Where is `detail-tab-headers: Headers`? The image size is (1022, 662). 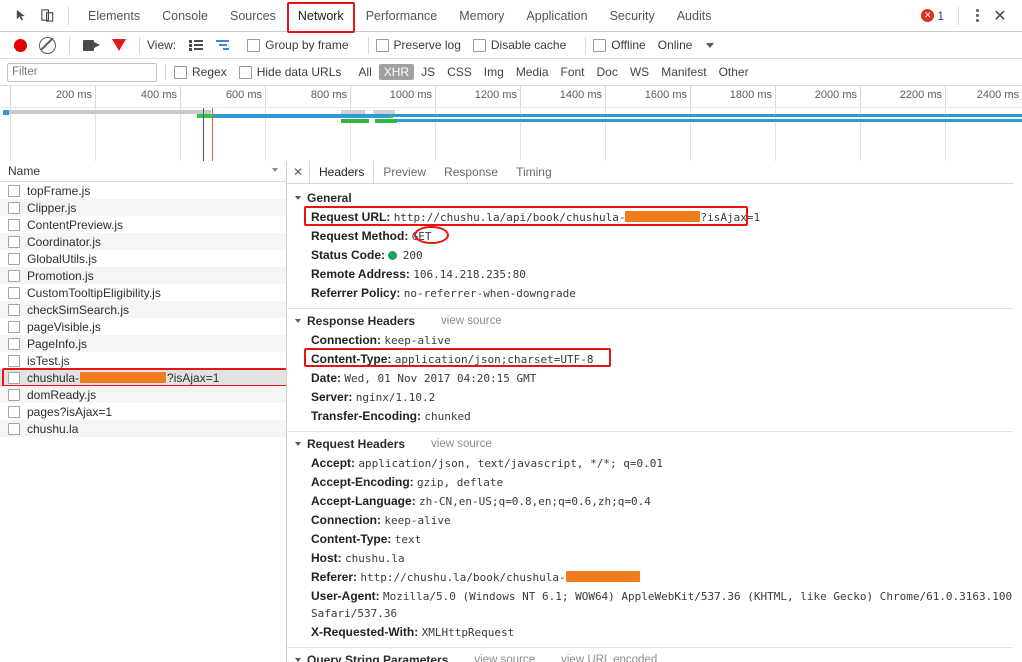
detail-tab-headers: Headers is located at coordinates (342, 172).